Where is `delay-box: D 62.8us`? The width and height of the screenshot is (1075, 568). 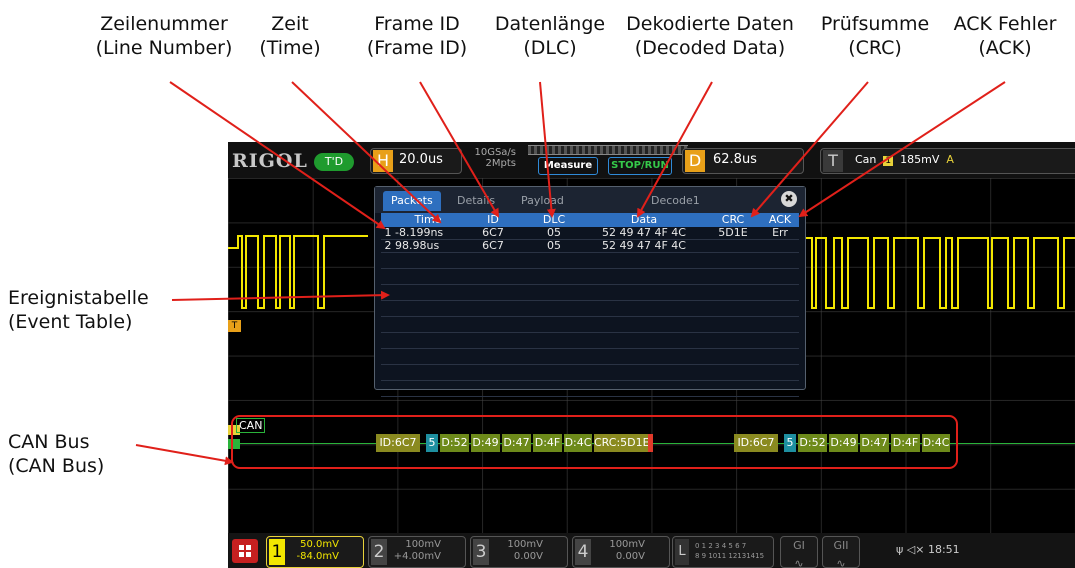
delay-box: D 62.8us is located at coordinates (743, 161).